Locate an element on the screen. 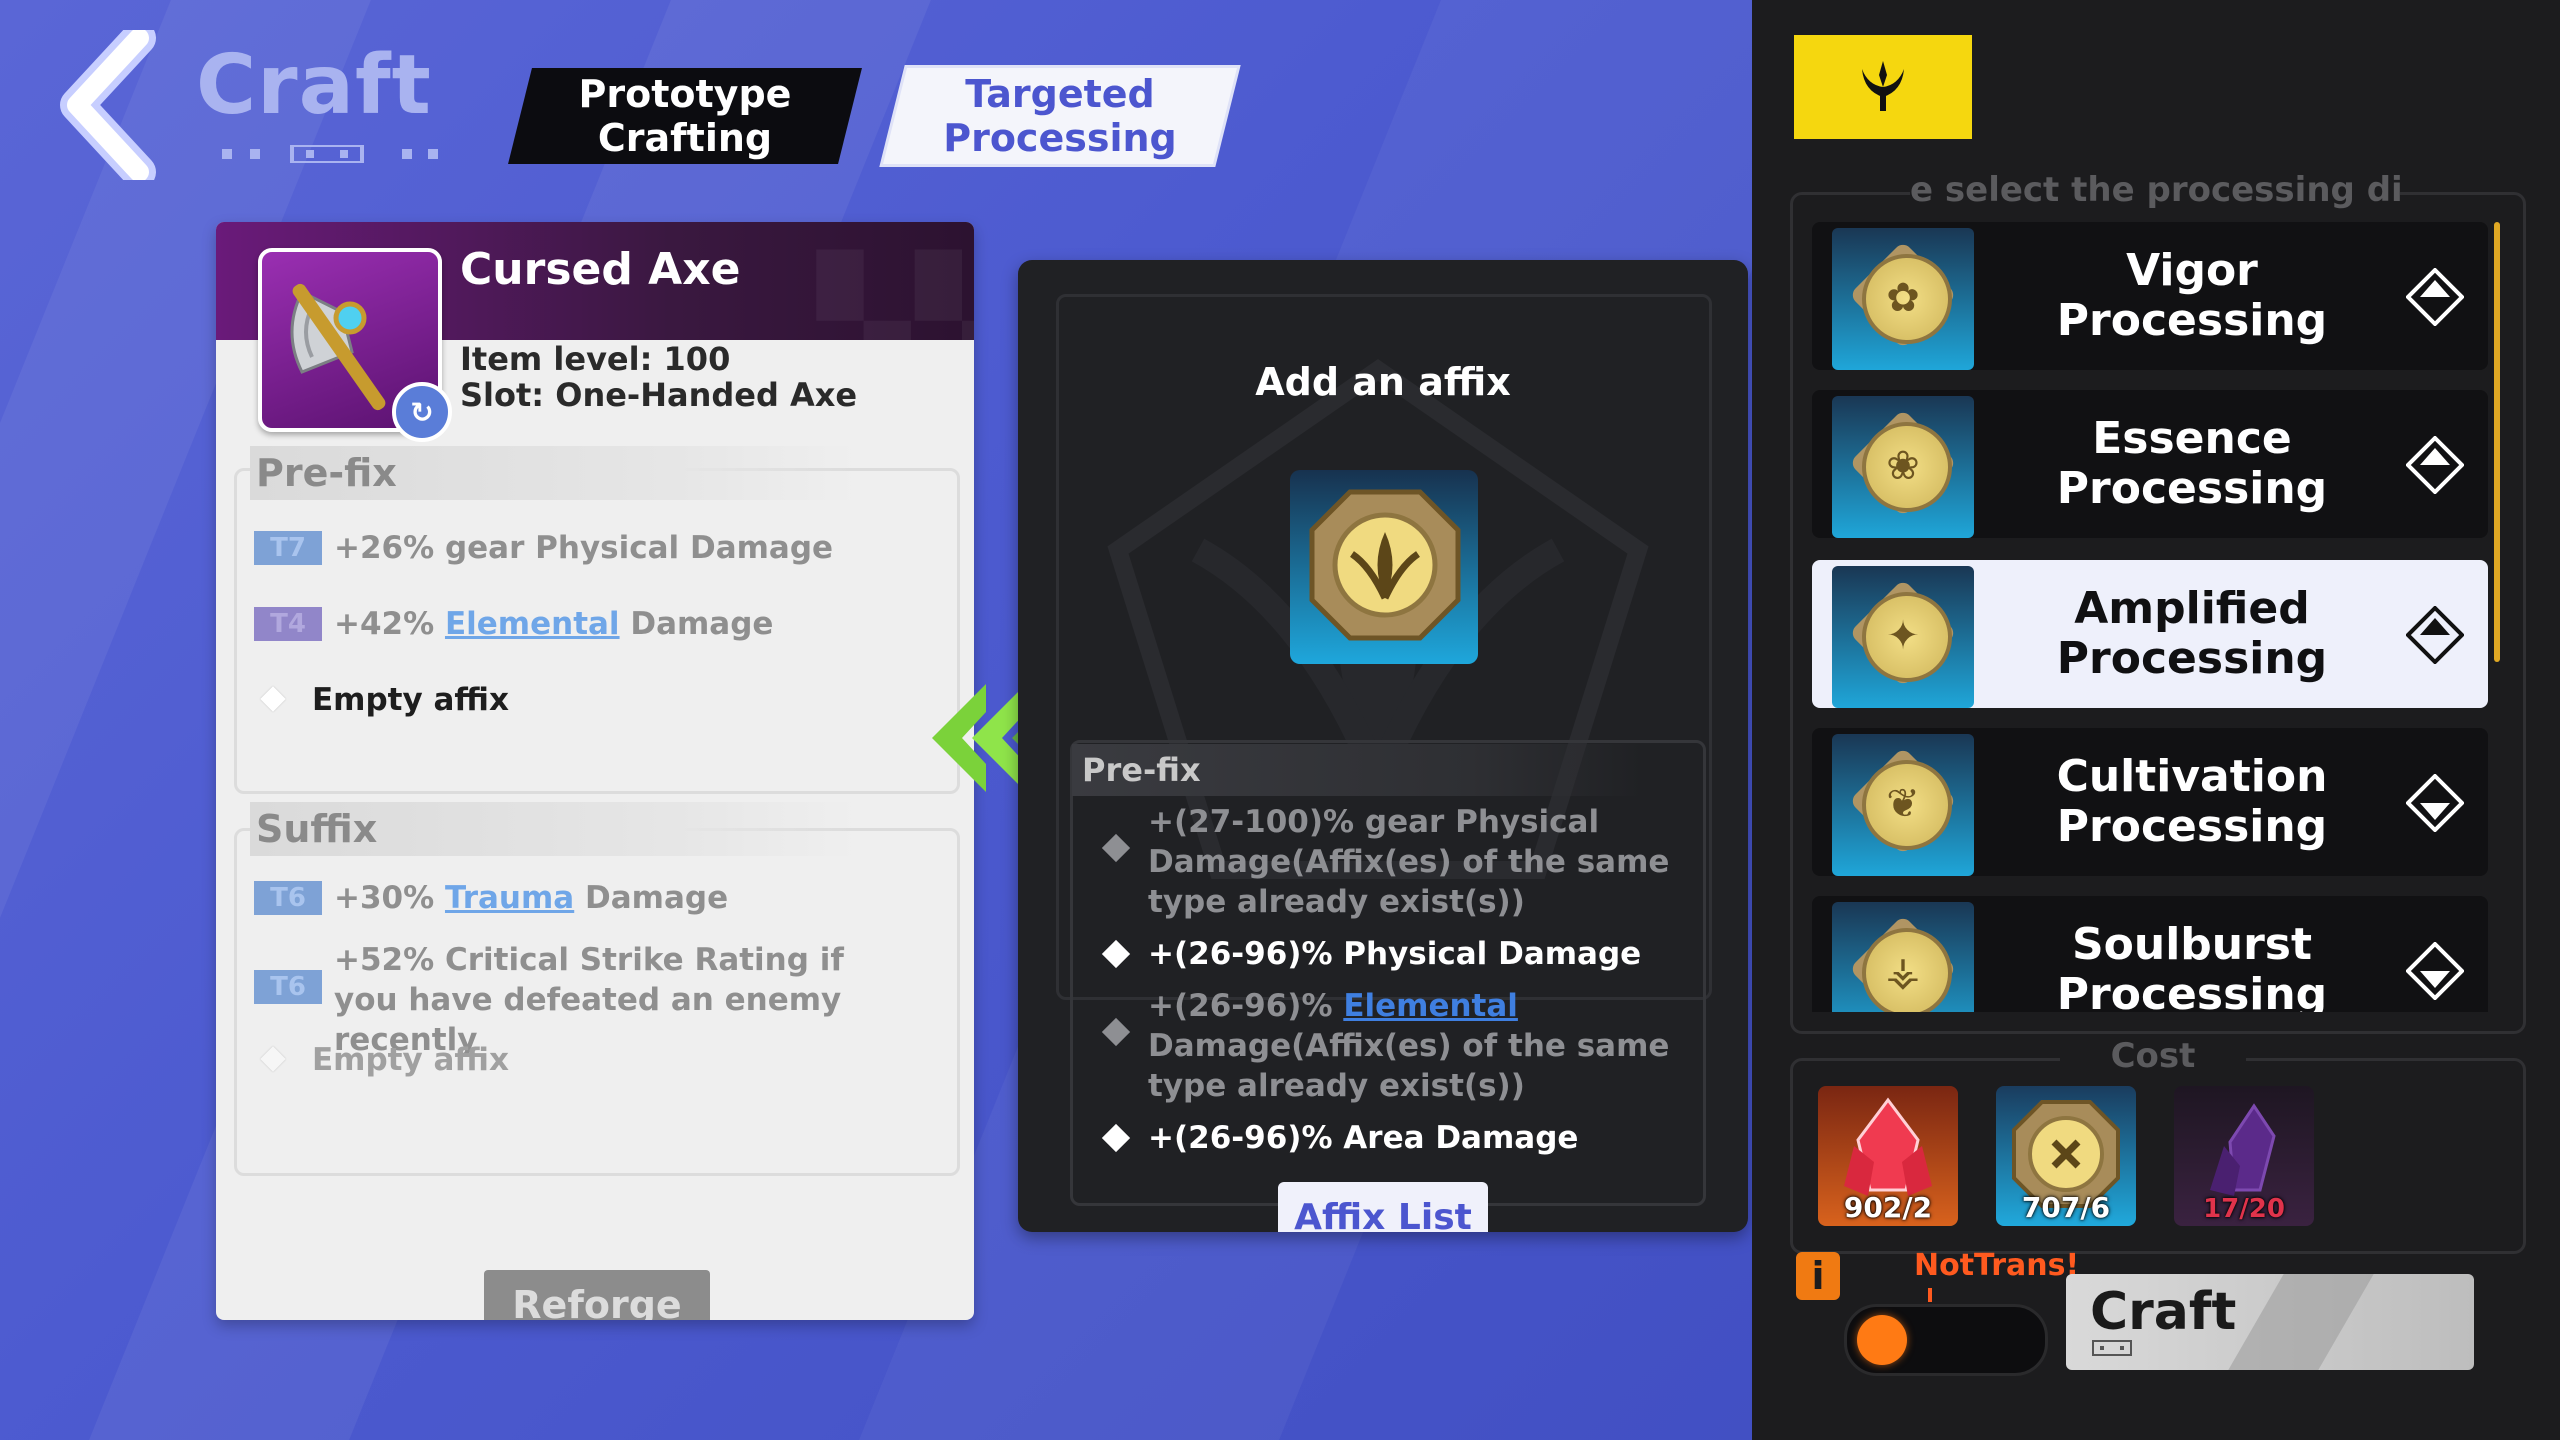  cost-quantity: 902/2 is located at coordinates (1888, 1207).